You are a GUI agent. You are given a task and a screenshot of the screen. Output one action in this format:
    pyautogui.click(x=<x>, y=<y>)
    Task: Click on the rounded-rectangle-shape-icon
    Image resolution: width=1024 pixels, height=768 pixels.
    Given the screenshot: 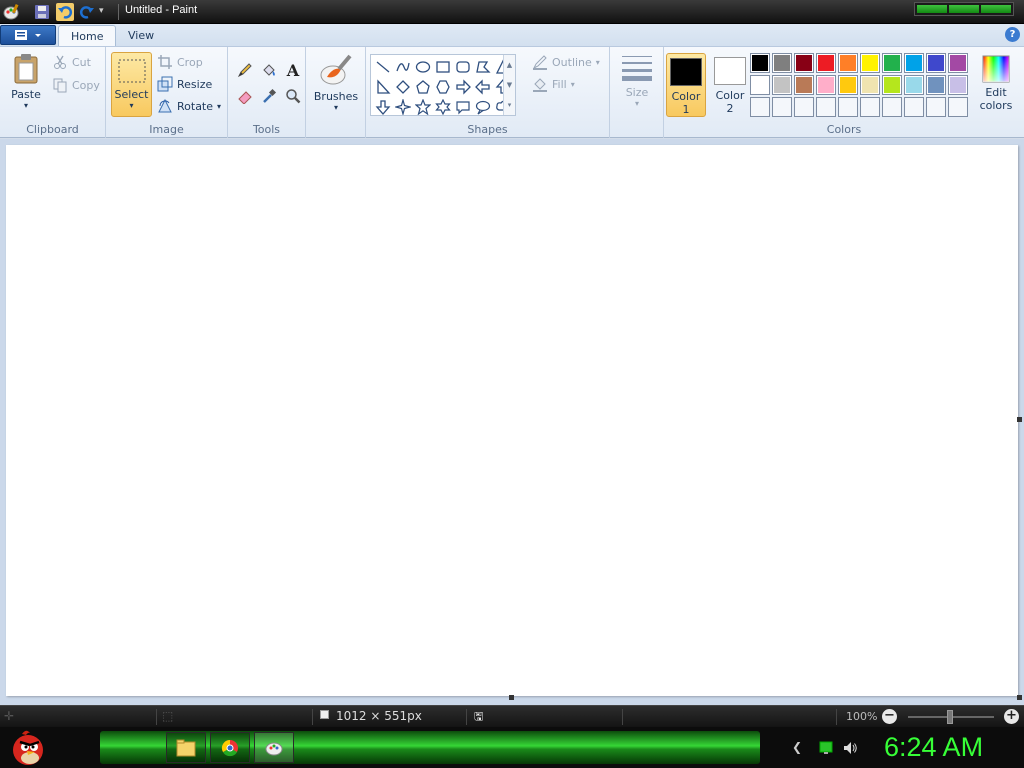 What is the action you would take?
    pyautogui.click(x=463, y=67)
    